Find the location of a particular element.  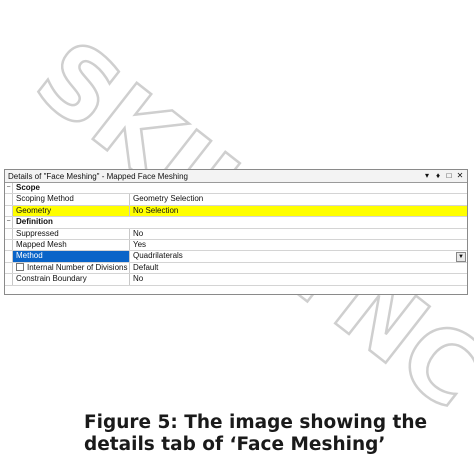

row-geometry: Geometry No Selection is located at coordinates (236, 211).